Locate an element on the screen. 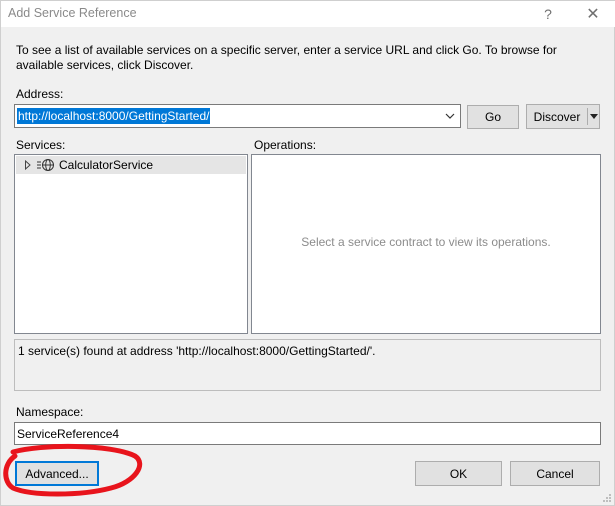  chevron-down-icon is located at coordinates (450, 116).